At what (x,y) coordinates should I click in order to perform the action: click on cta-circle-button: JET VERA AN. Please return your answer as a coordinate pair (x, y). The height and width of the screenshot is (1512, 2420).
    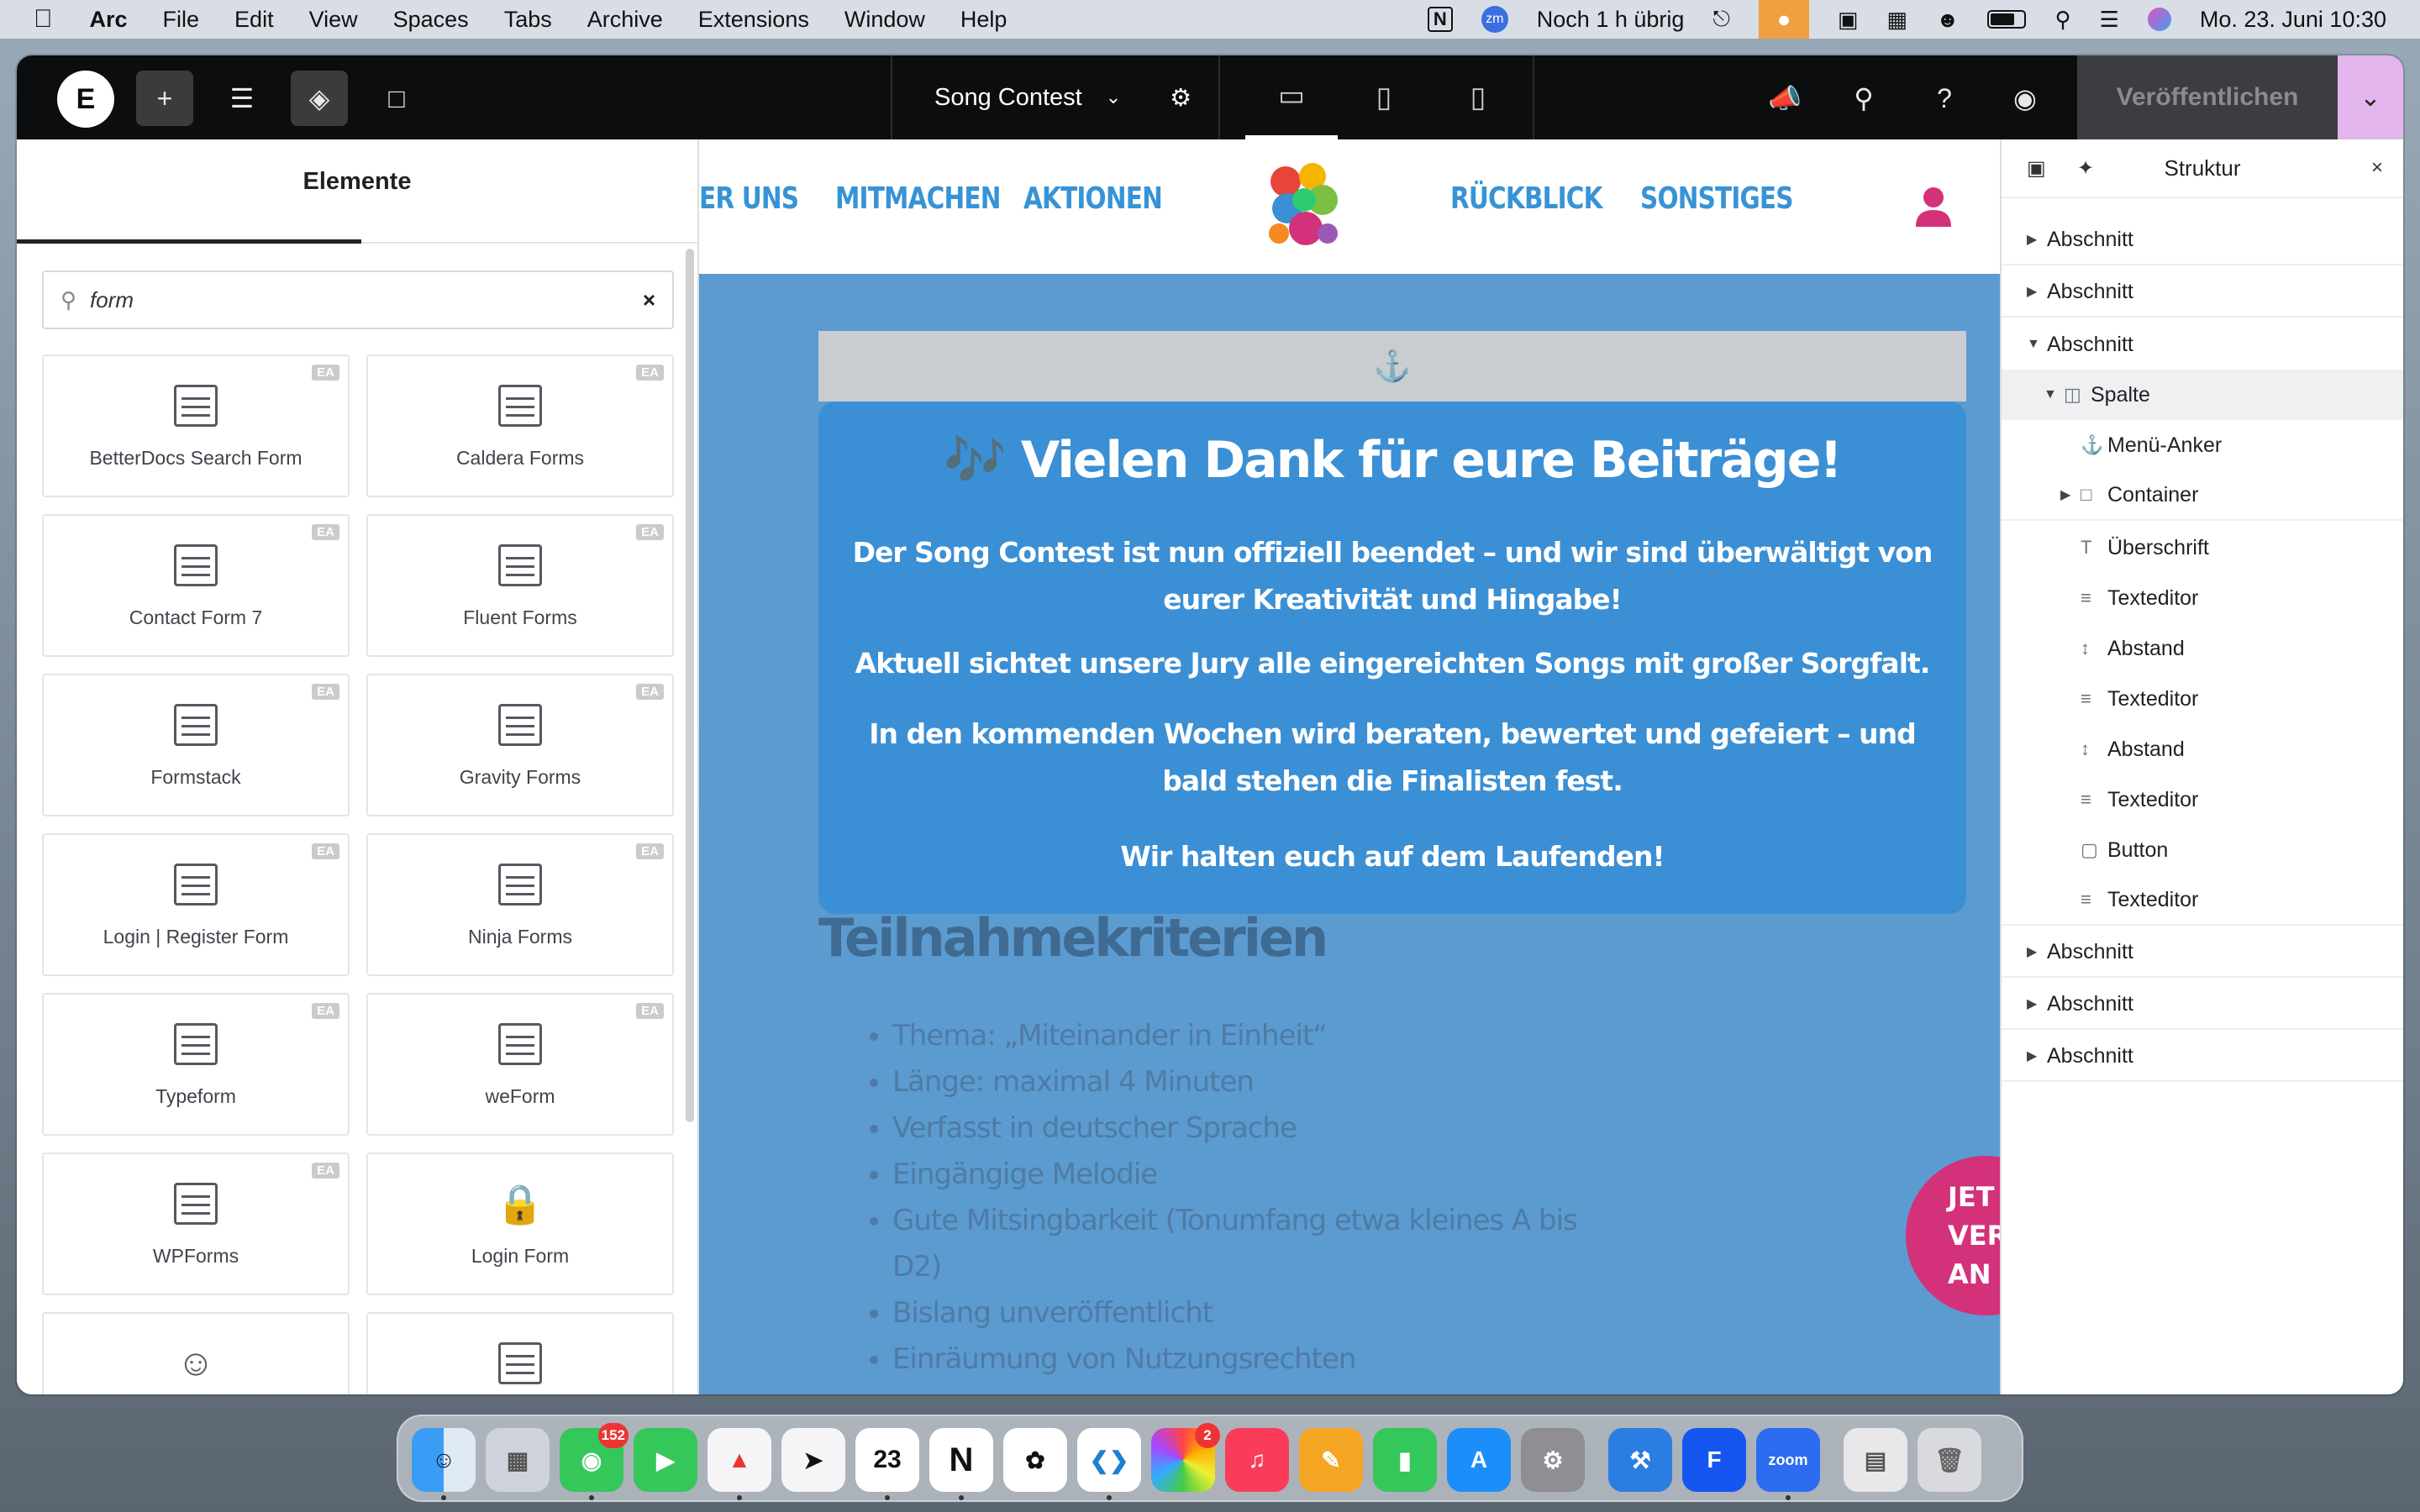
    Looking at the image, I should click on (1953, 1235).